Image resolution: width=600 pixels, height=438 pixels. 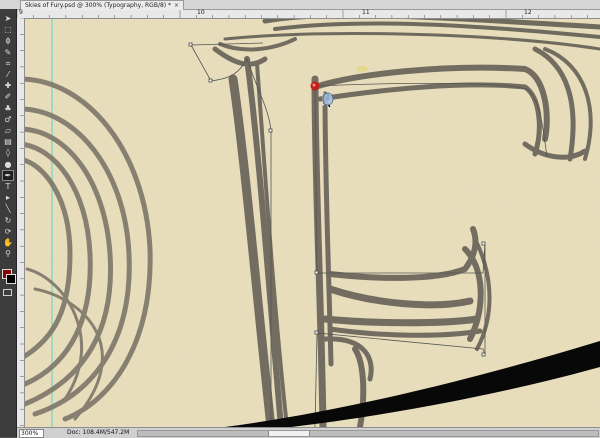 What do you see at coordinates (8, 152) in the screenshot?
I see `blur-tool-icon: ◊` at bounding box center [8, 152].